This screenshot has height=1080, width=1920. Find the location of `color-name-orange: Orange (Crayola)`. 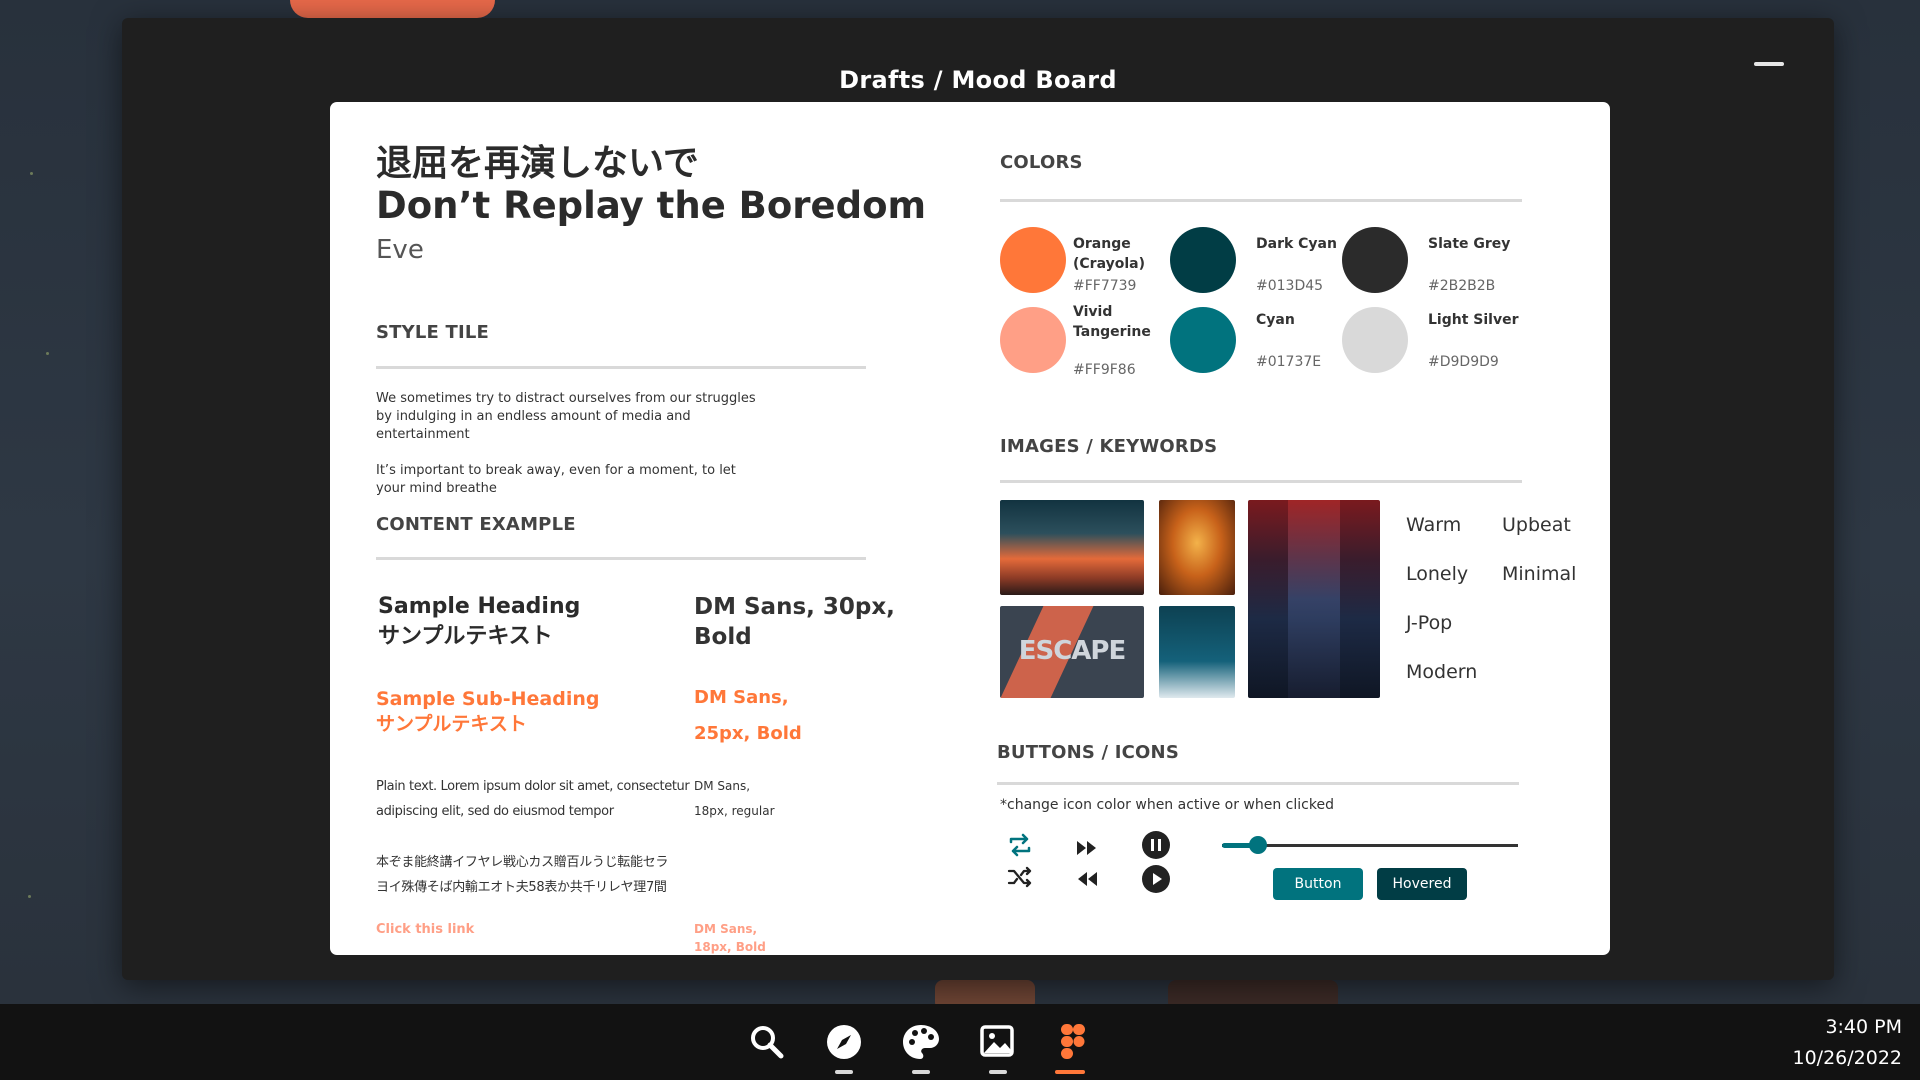

color-name-orange: Orange (Crayola) is located at coordinates (1109, 254).